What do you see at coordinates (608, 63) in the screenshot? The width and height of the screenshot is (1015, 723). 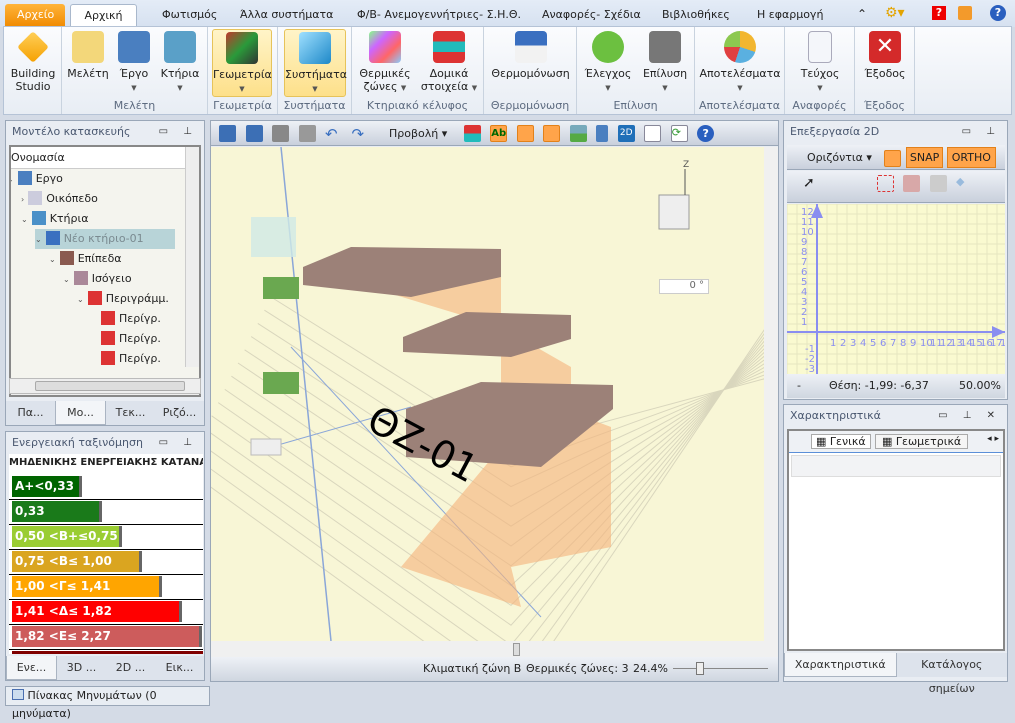 I see `check-button: Έλεγχος ▼` at bounding box center [608, 63].